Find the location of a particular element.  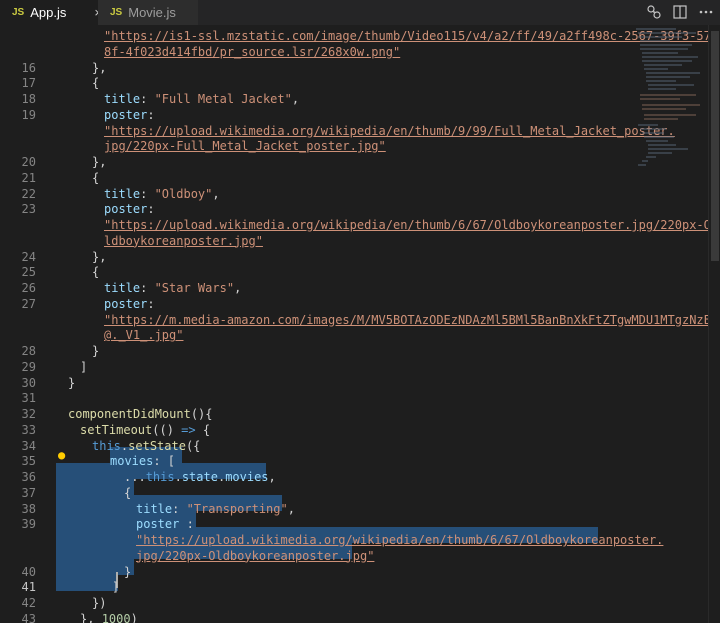

line-number: 34 is located at coordinates (28, 445).